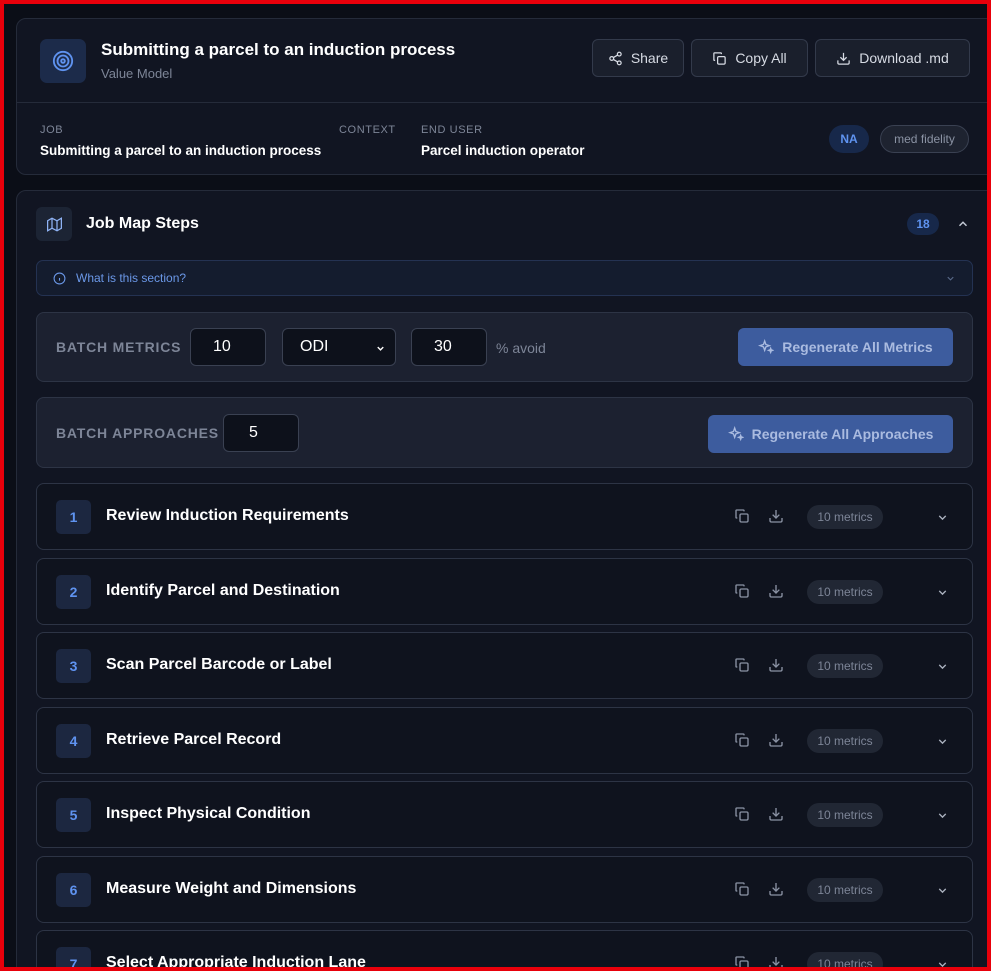 Image resolution: width=991 pixels, height=971 pixels. Describe the element at coordinates (857, 347) in the screenshot. I see `regenerate-metrics-label: Regenerate All Metrics` at that location.